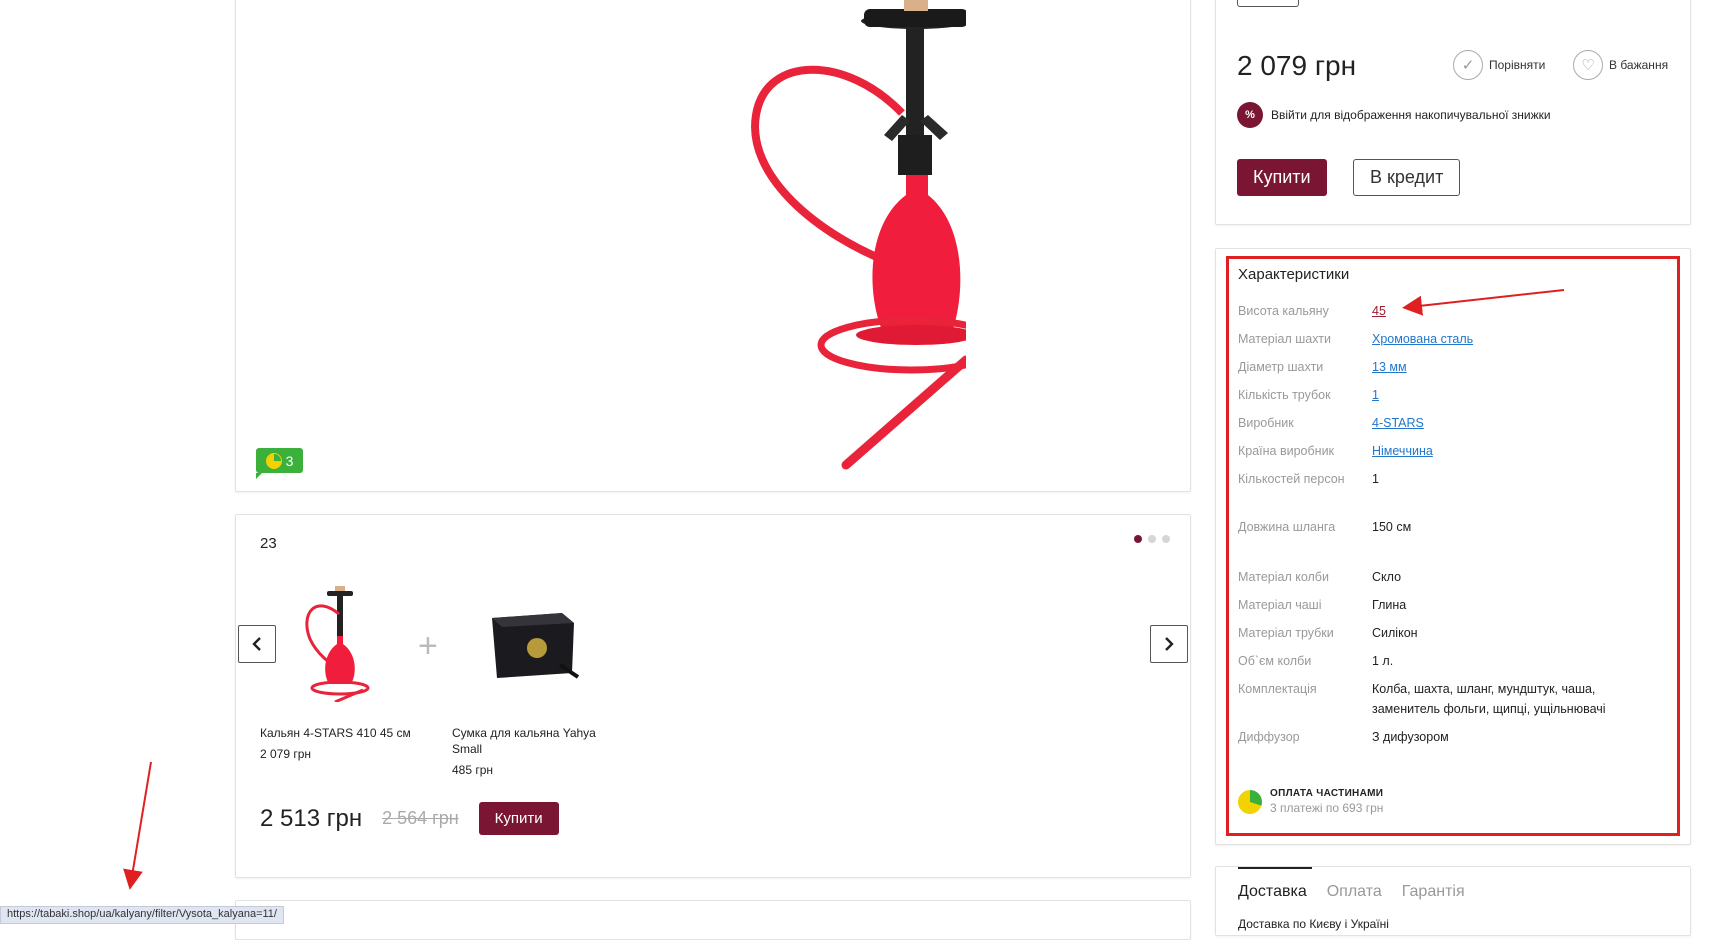 This screenshot has width=1711, height=940. I want to click on bundle-item-price: 2 079 грн, so click(286, 754).